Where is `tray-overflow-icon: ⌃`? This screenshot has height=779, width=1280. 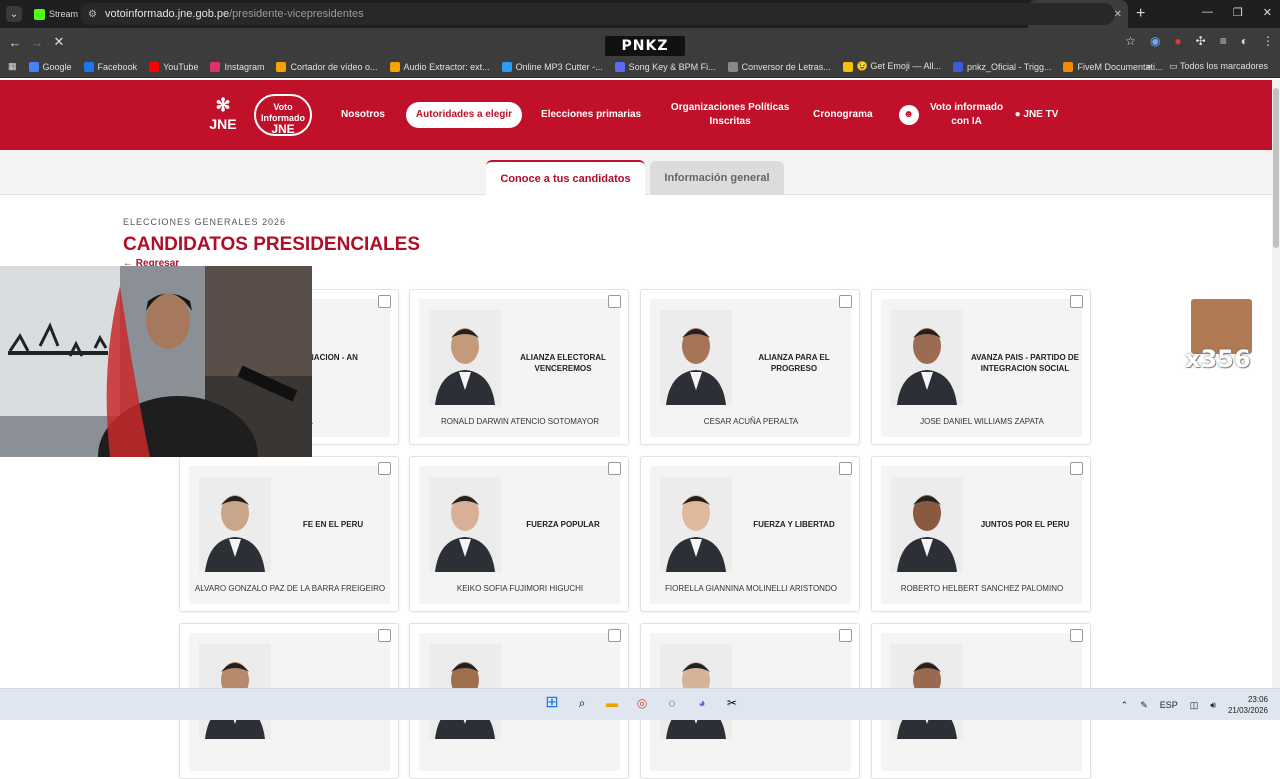
tray-overflow-icon: ⌃ is located at coordinates (1125, 705).